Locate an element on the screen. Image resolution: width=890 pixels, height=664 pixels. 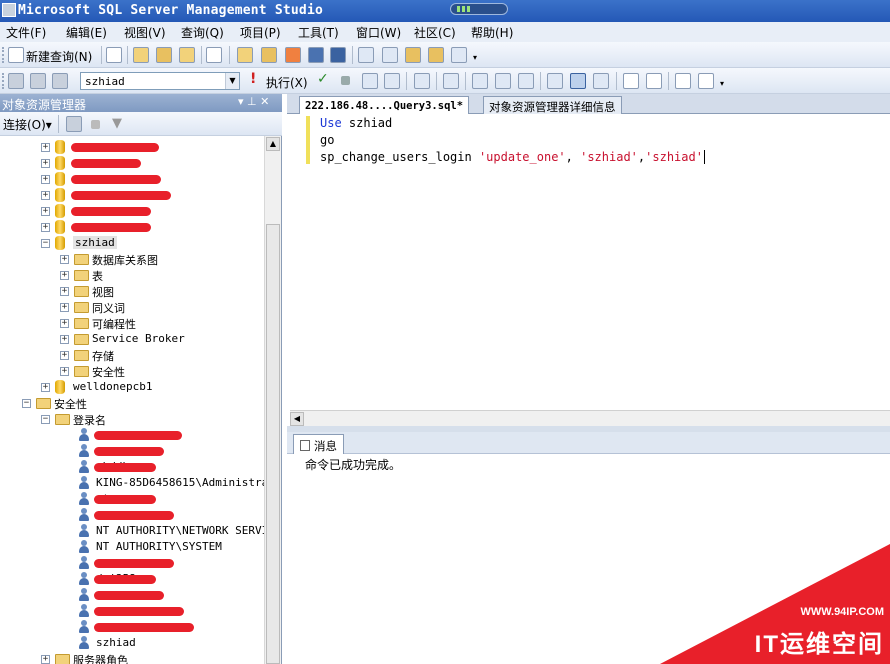
connect-dropdown: 连接(O)▾ is located at coordinates (27, 124).